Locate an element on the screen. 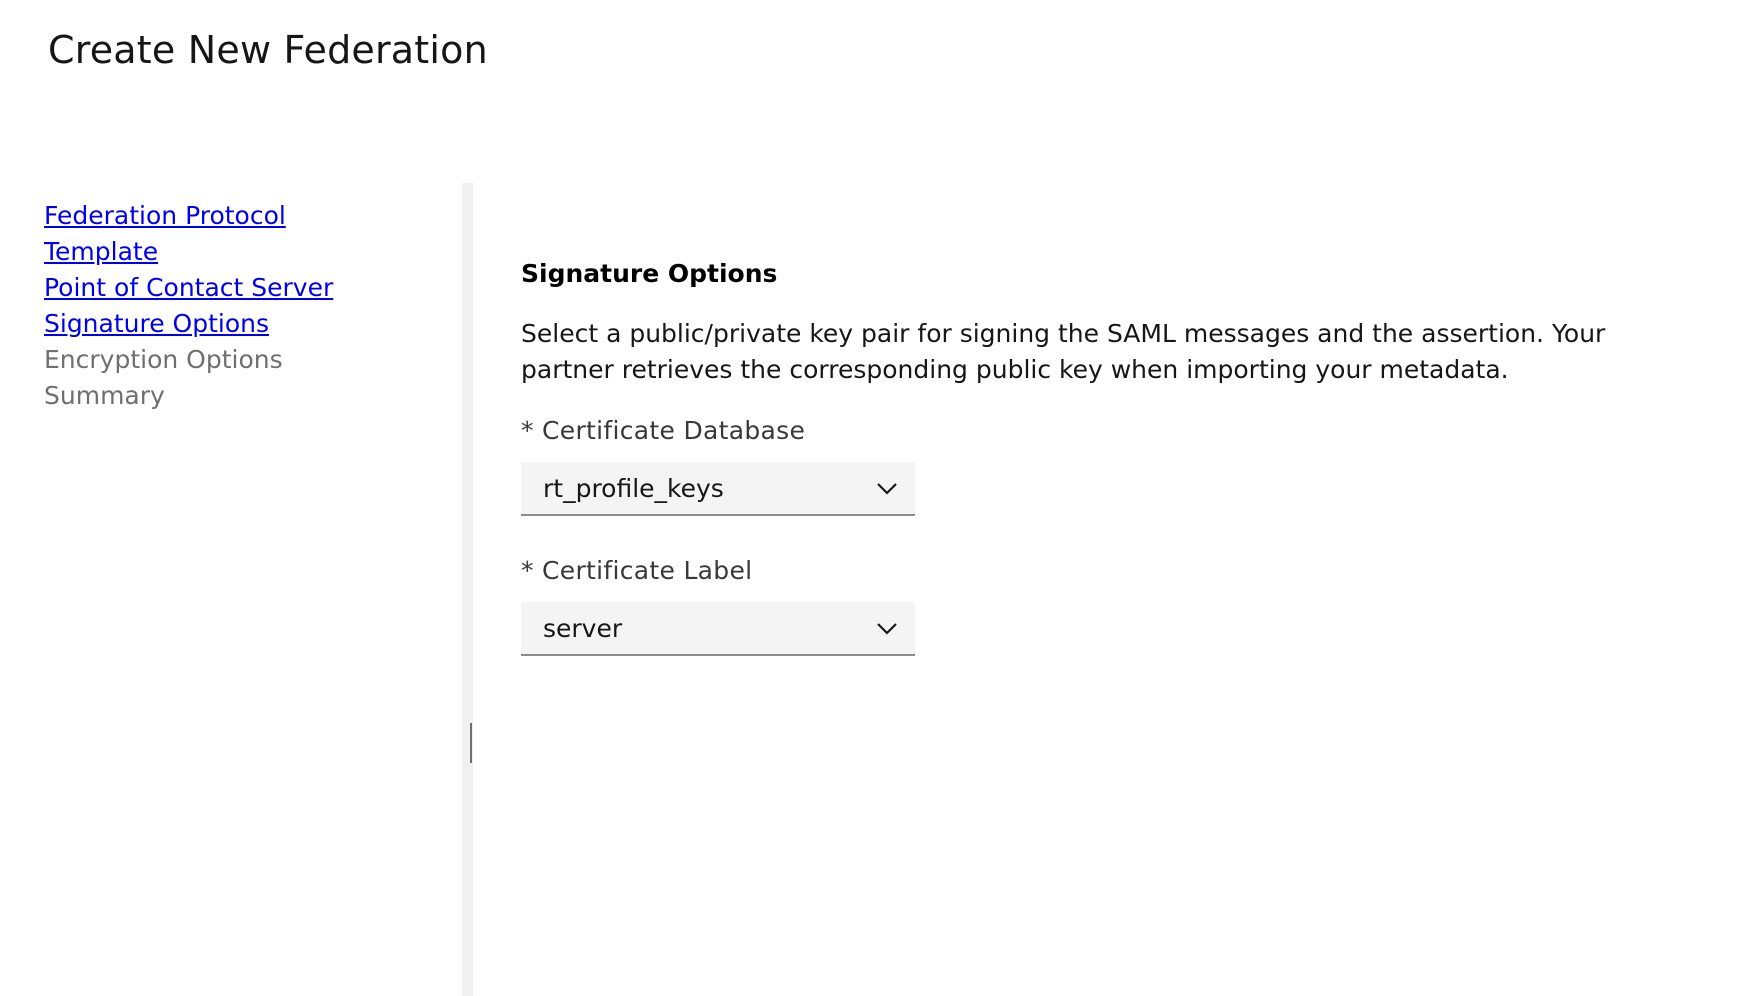  page-title: Create New Federation is located at coordinates (268, 50).